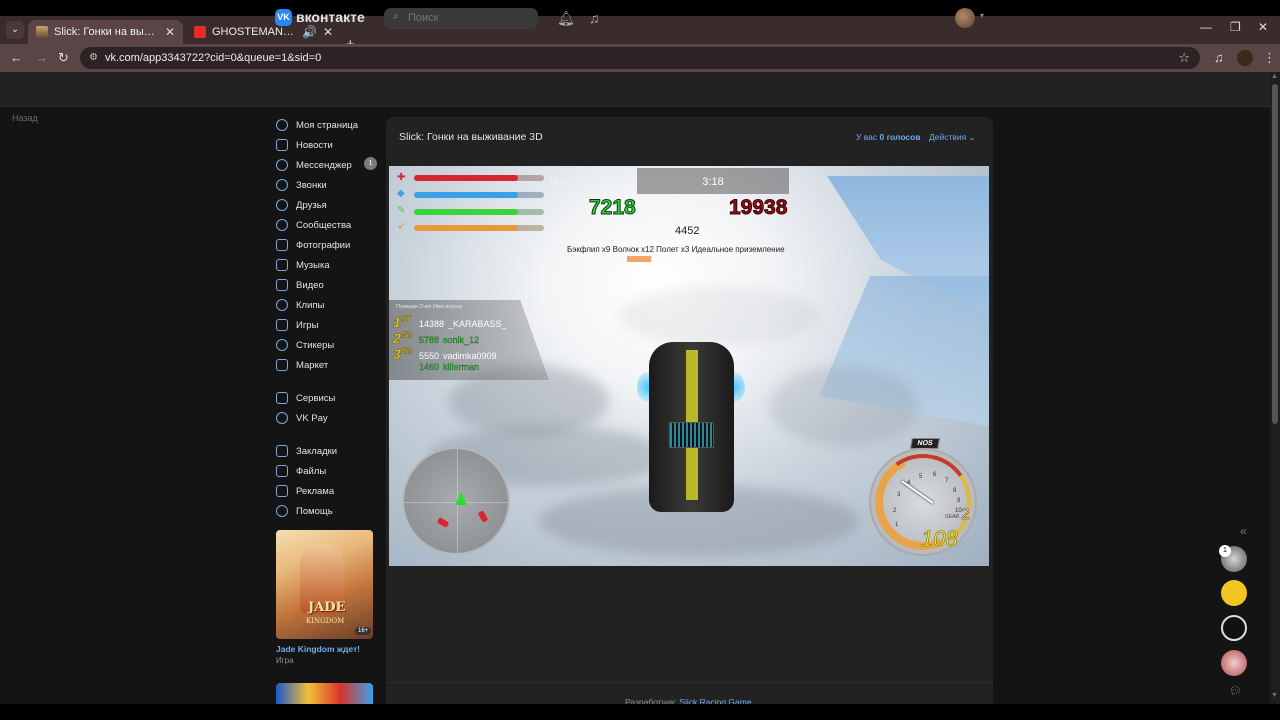 The height and width of the screenshot is (720, 1280). What do you see at coordinates (461, 498) in the screenshot?
I see `player-arrow-icon` at bounding box center [461, 498].